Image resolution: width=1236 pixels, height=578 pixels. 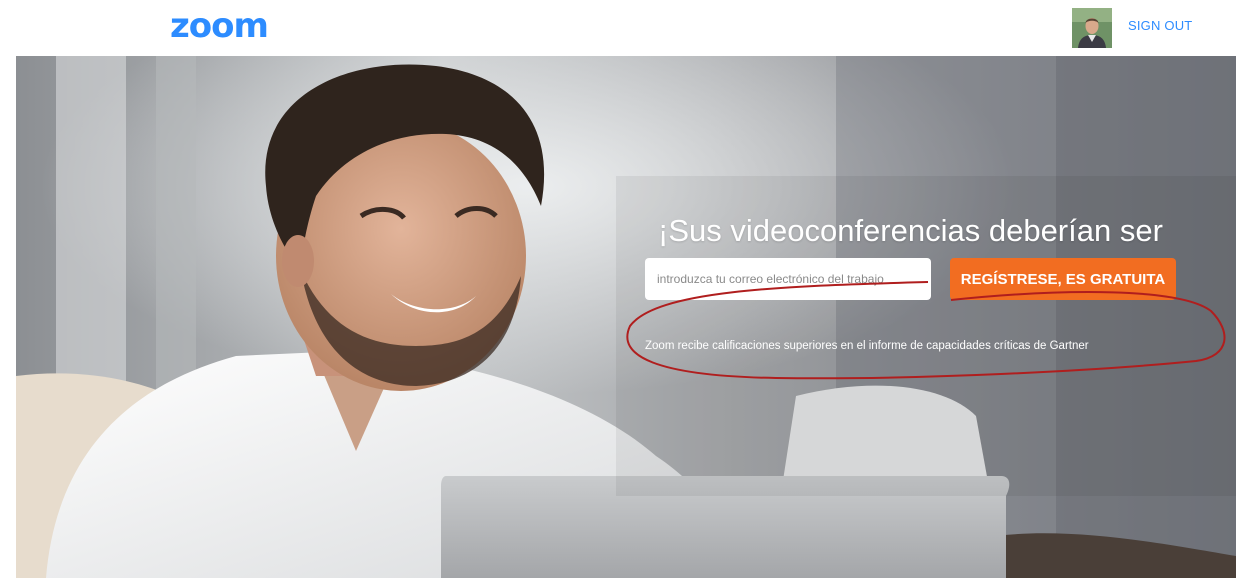 What do you see at coordinates (1063, 279) in the screenshot?
I see `signup-free-button: REGÍSTRESE, ES GRATUITA` at bounding box center [1063, 279].